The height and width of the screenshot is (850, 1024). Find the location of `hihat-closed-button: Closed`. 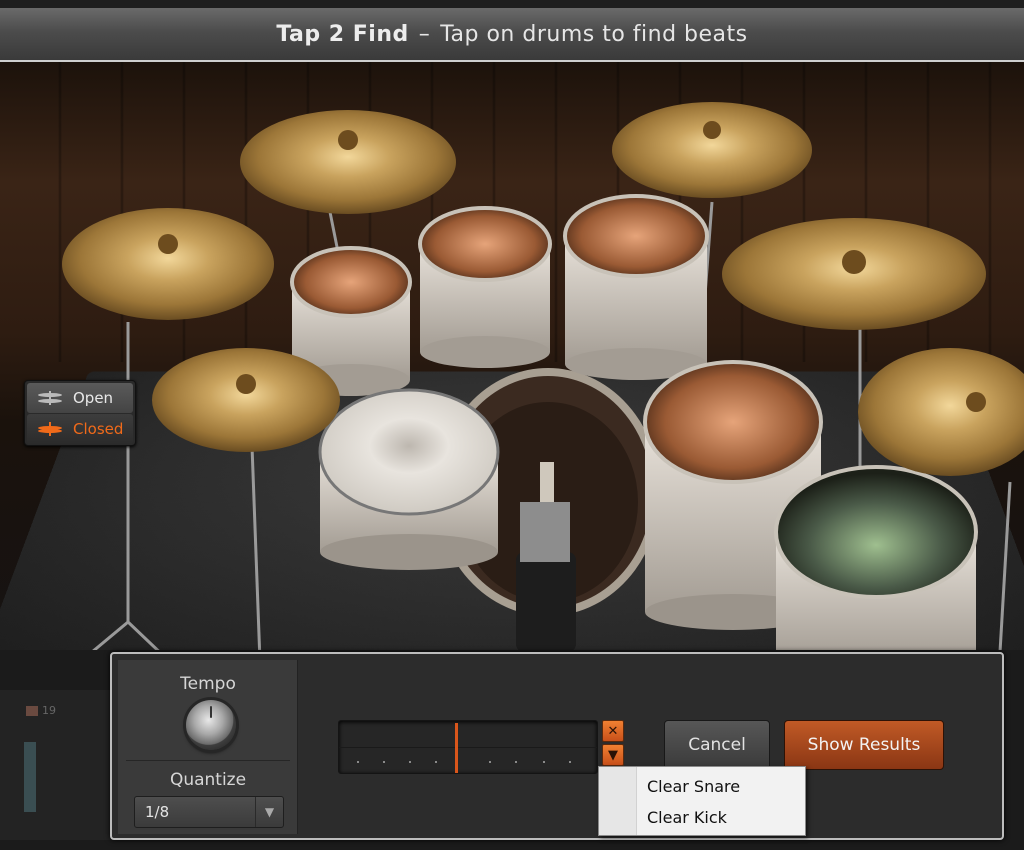

hihat-closed-button: Closed is located at coordinates (80, 429).